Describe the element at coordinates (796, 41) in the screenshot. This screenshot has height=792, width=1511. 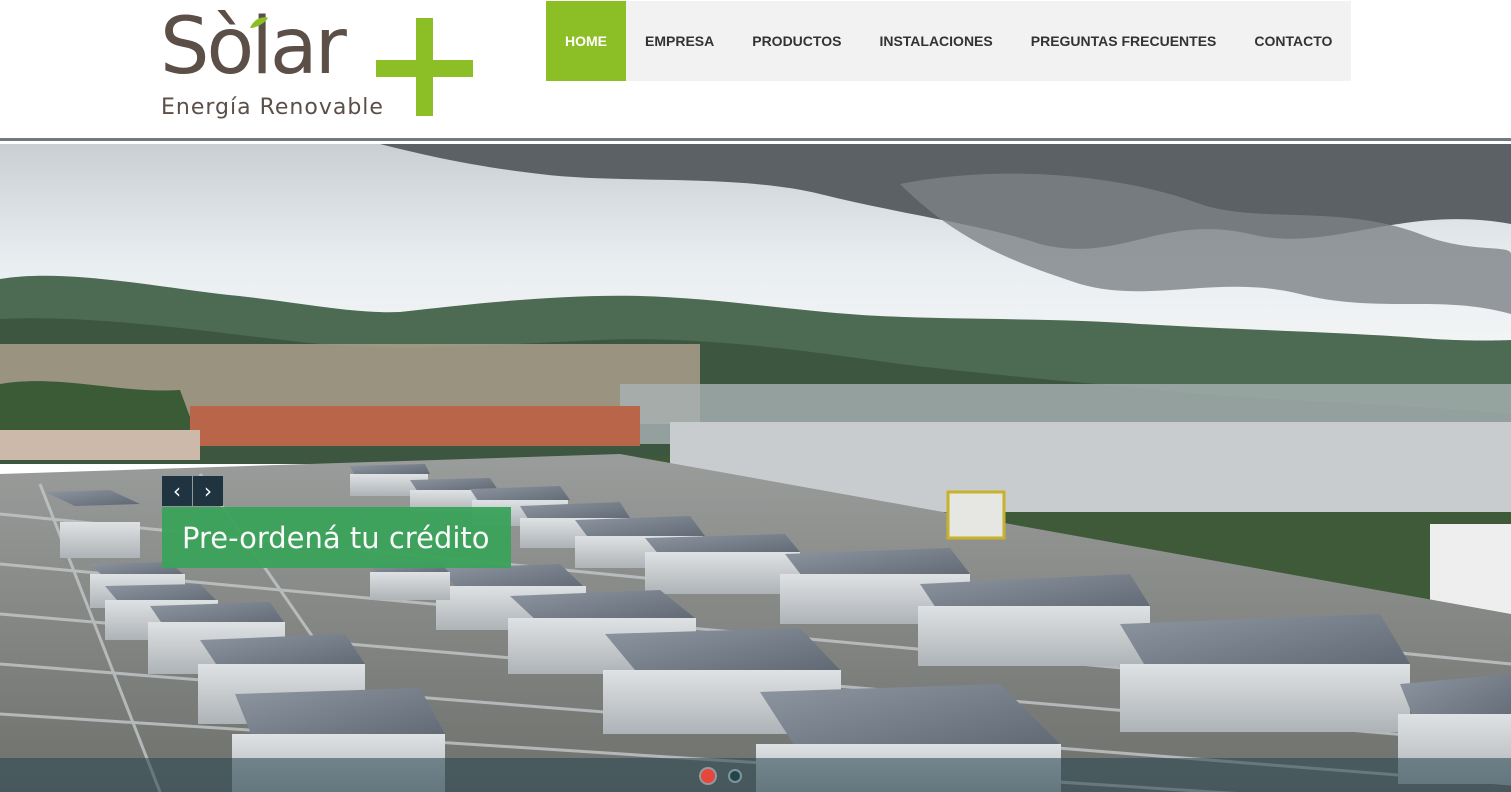
I see `nav-item-productos: PRODUCTOS` at that location.